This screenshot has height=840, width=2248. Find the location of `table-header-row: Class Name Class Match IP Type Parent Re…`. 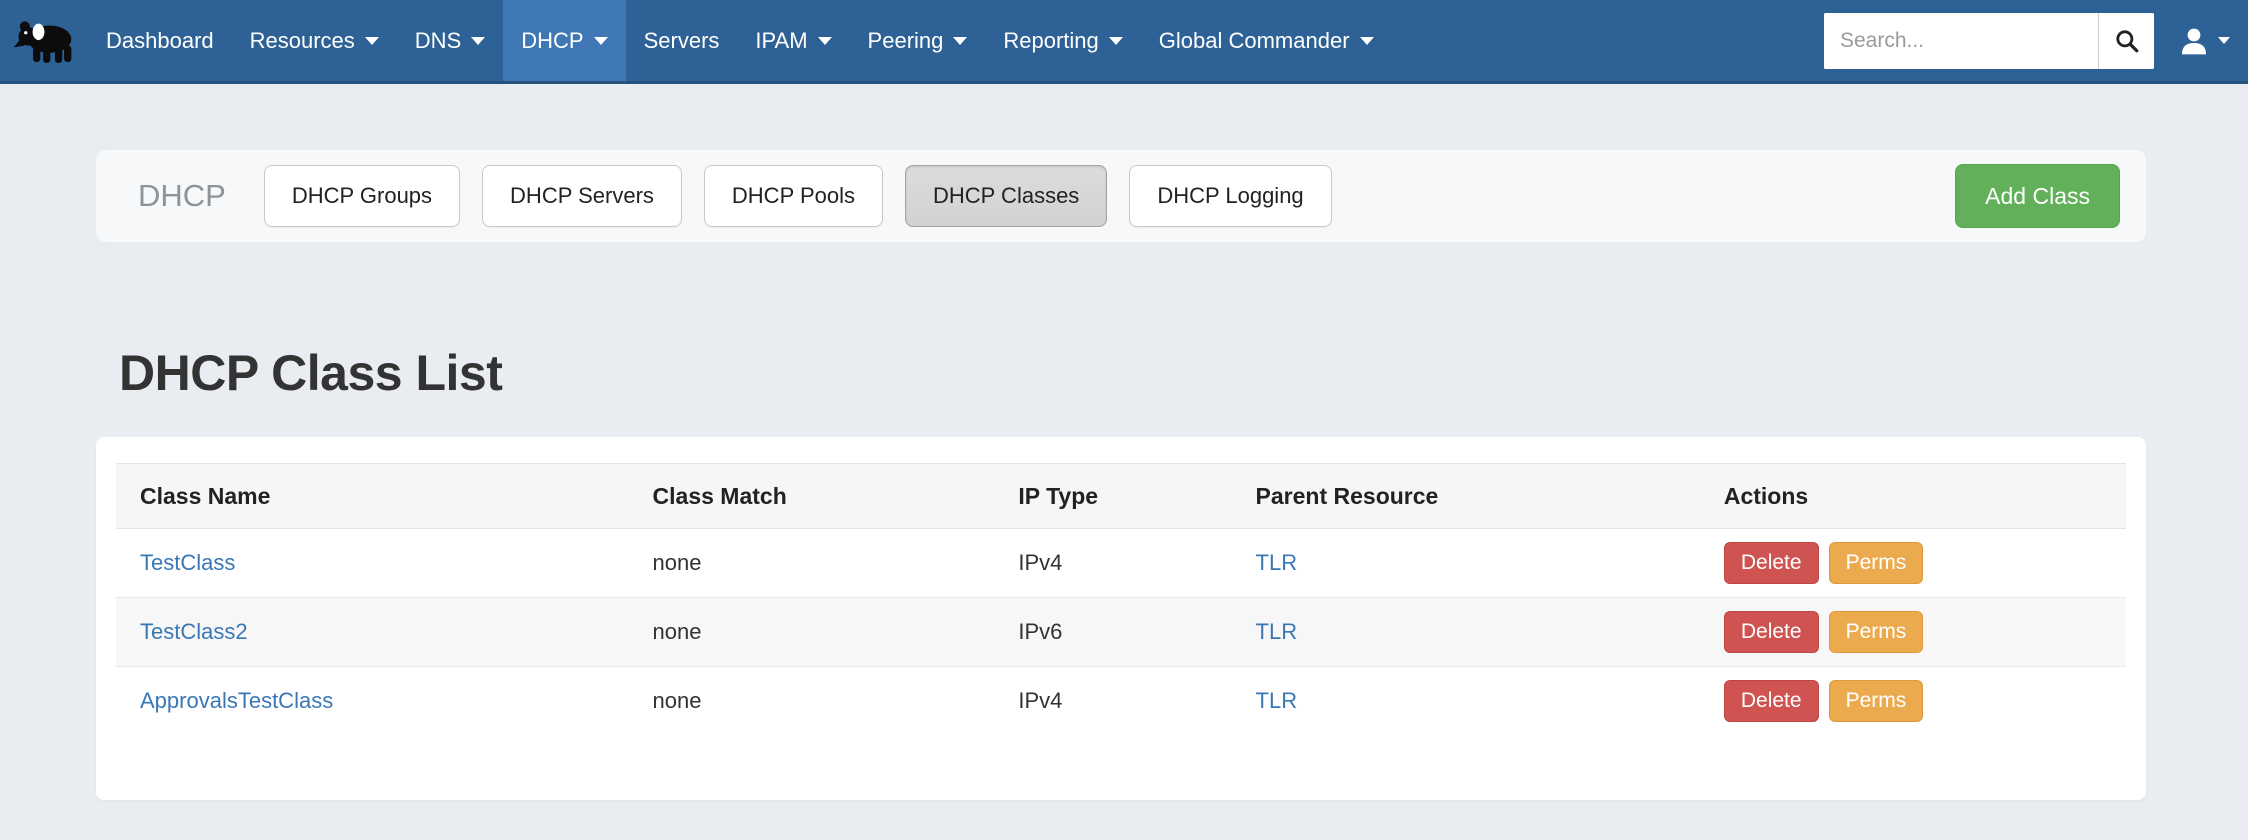

table-header-row: Class Name Class Match IP Type Parent Re… is located at coordinates (1121, 496).